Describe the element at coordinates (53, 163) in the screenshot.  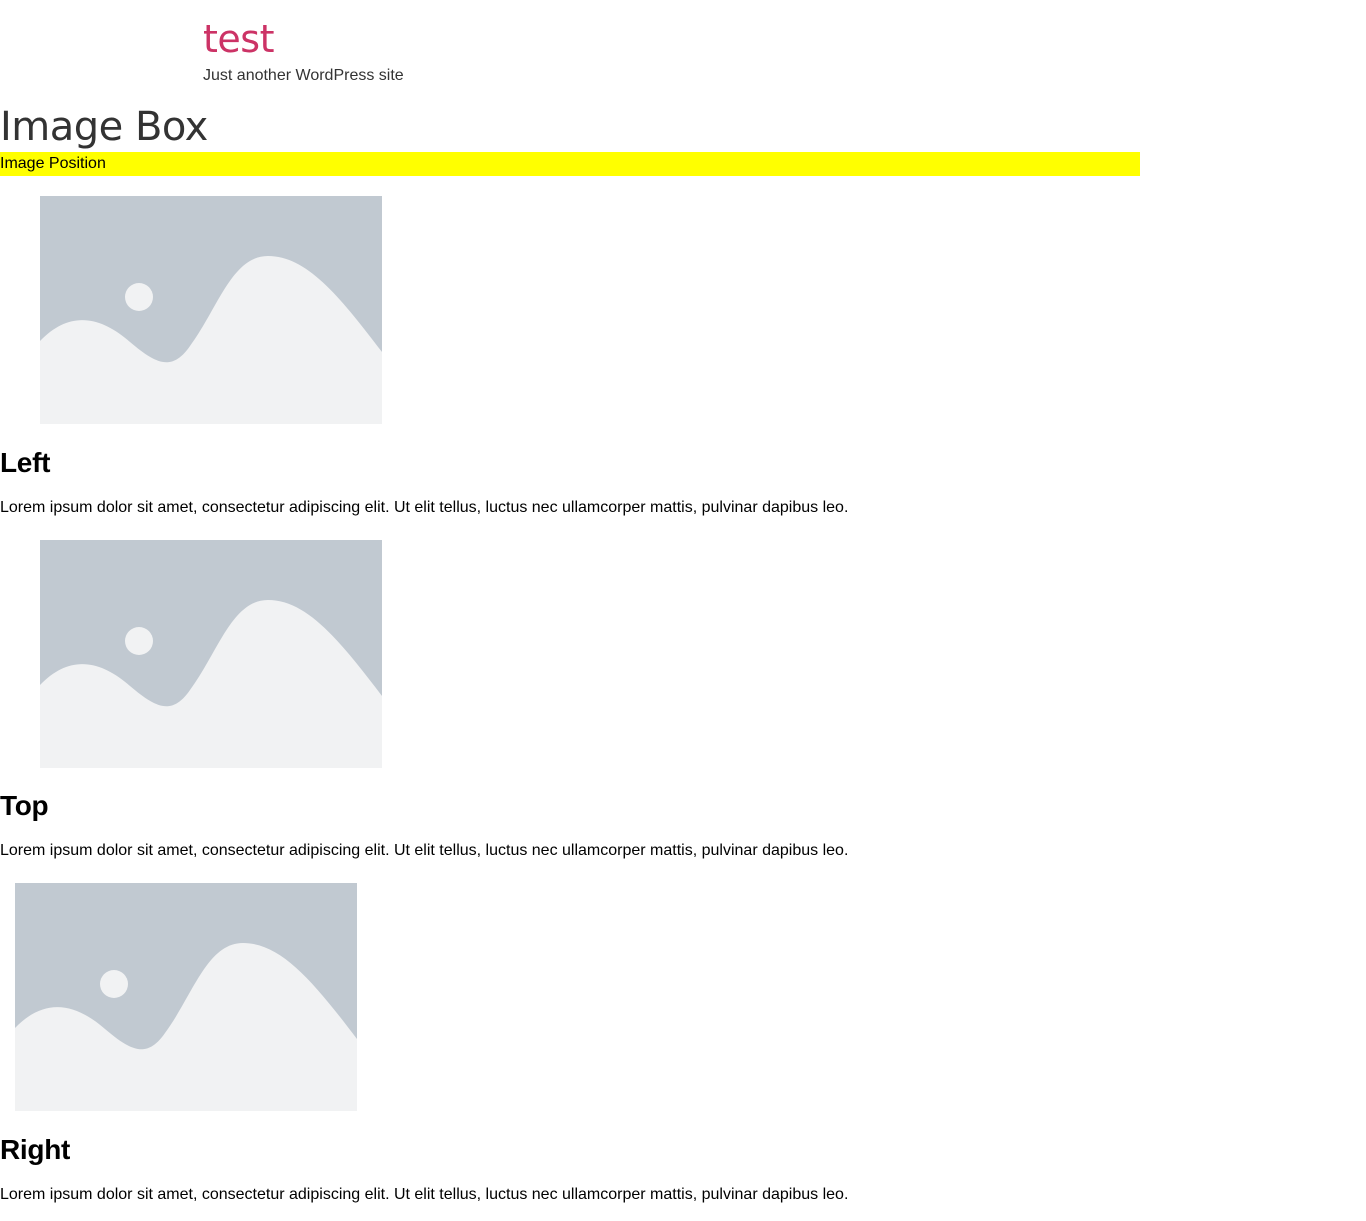
I see `section-heading-label: Image Position` at that location.